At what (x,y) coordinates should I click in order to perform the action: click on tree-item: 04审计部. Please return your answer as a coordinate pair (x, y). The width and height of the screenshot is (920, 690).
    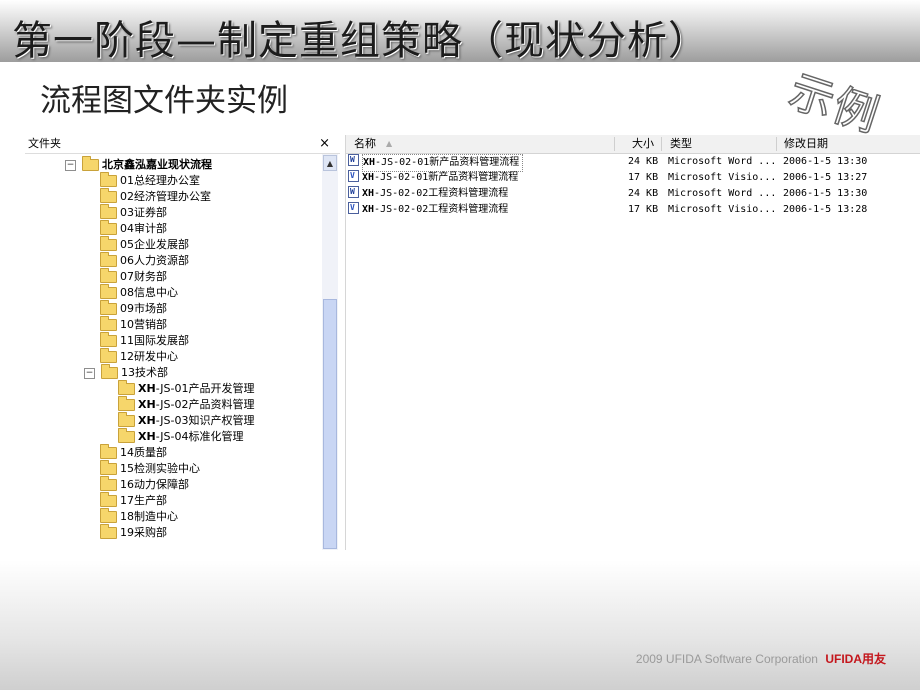
    Looking at the image, I should click on (133, 228).